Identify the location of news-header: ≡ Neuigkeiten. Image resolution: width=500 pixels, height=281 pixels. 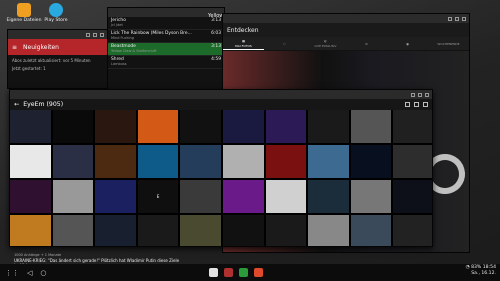
(57, 47).